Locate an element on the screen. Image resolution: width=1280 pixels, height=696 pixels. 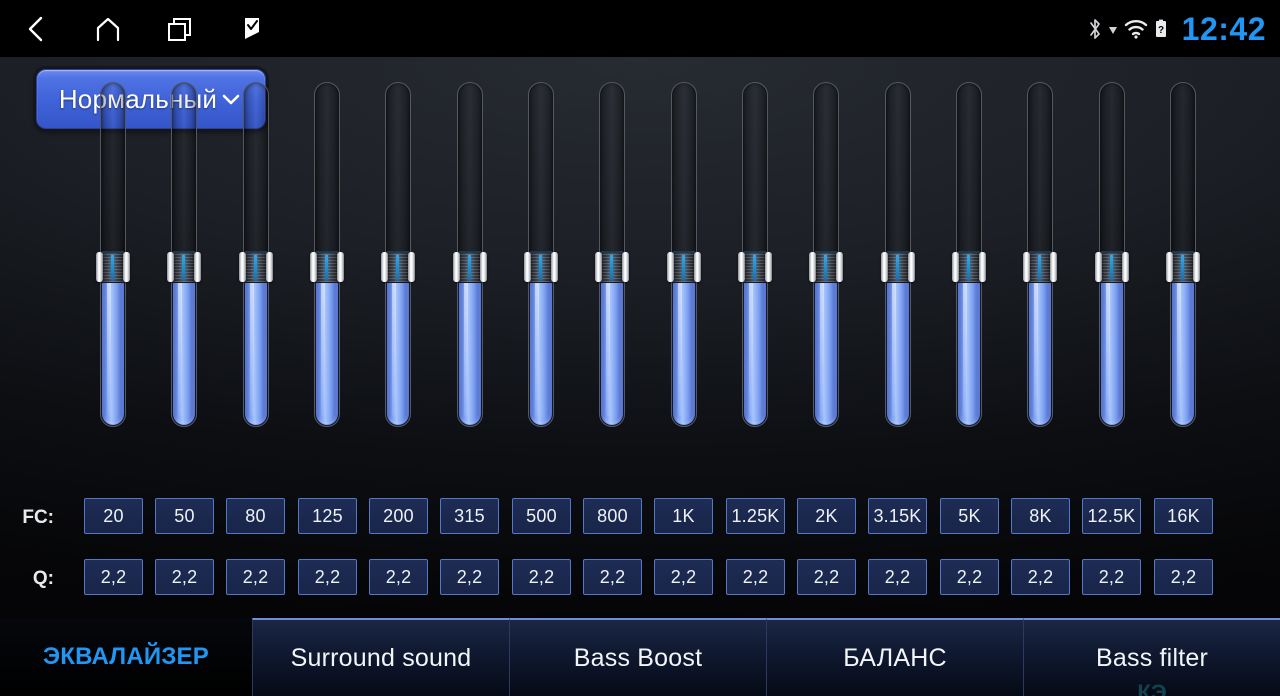
fc-value-box: 12.5K is located at coordinates (1111, 516).